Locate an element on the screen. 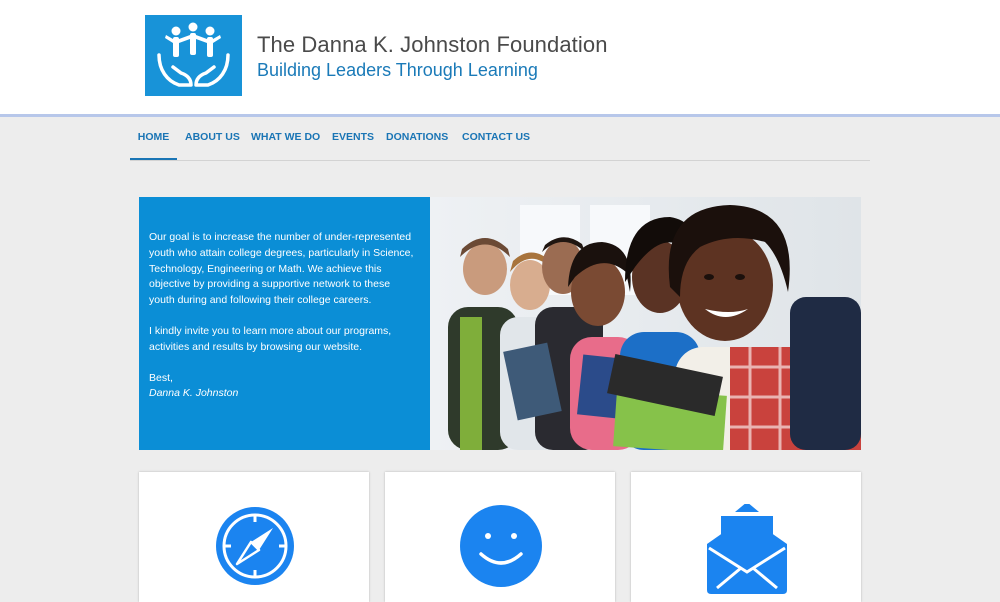 Image resolution: width=1000 pixels, height=602 pixels. feature-card-envelope is located at coordinates (746, 537).